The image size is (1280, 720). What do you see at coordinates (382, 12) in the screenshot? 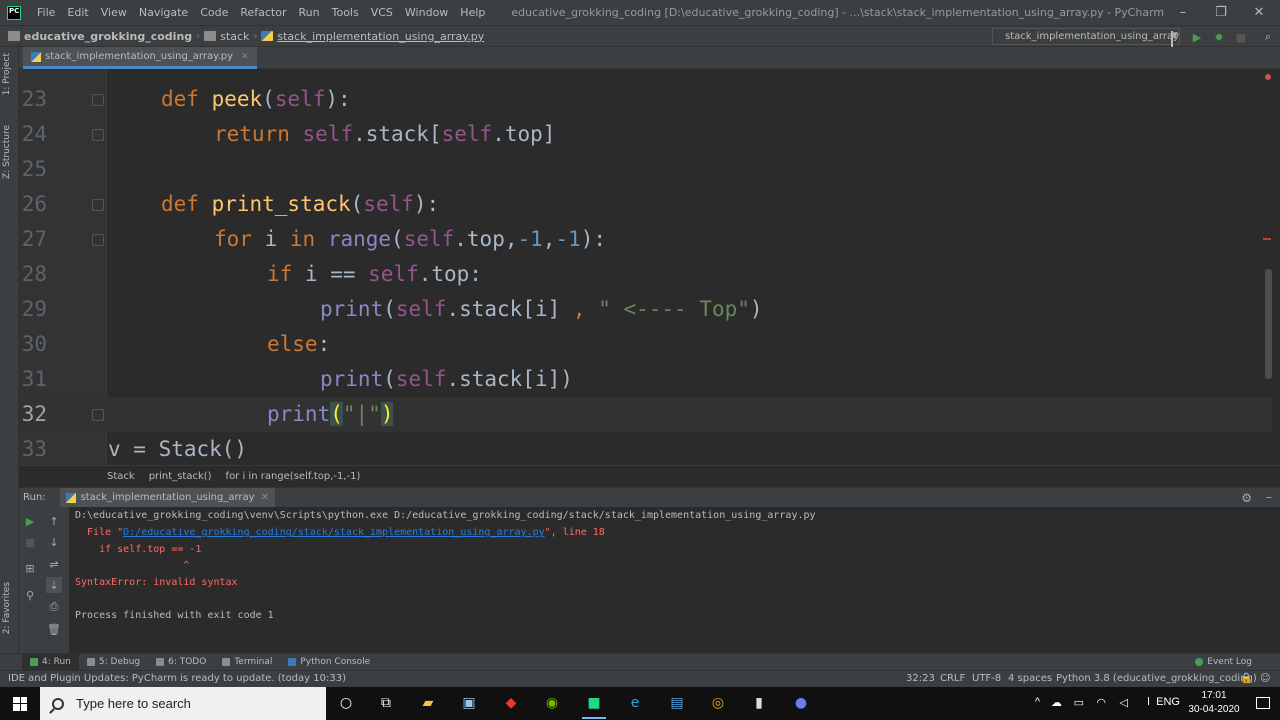
I see `menu-vcs: VCS` at bounding box center [382, 12].